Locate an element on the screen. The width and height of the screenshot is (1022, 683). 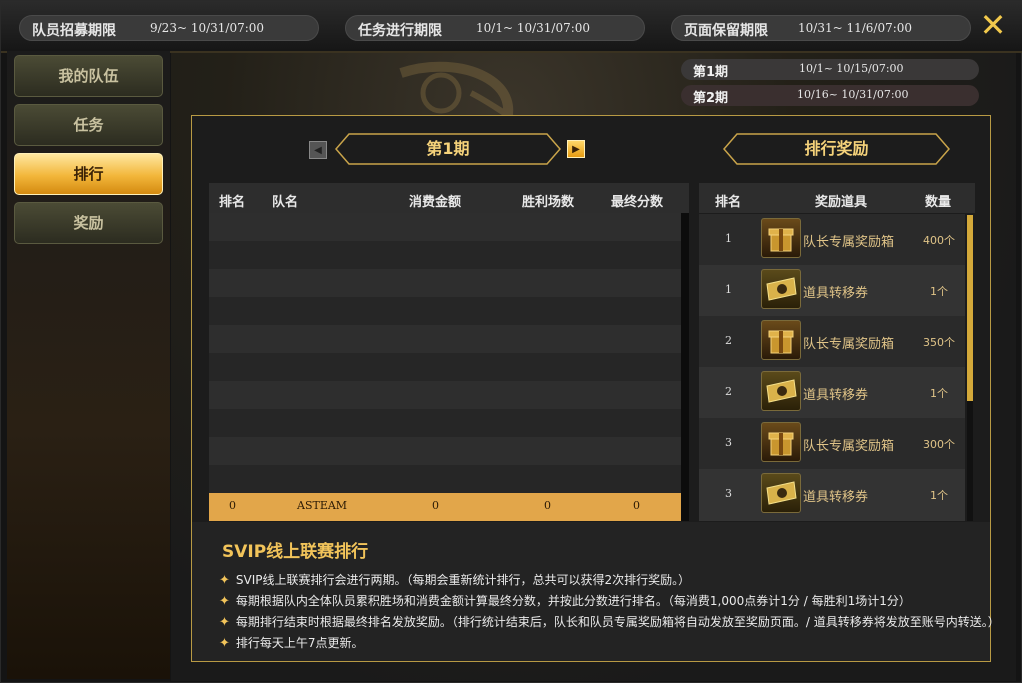
reward-row: 3 队长专属奖励箱 300个 is located at coordinates (832, 443).